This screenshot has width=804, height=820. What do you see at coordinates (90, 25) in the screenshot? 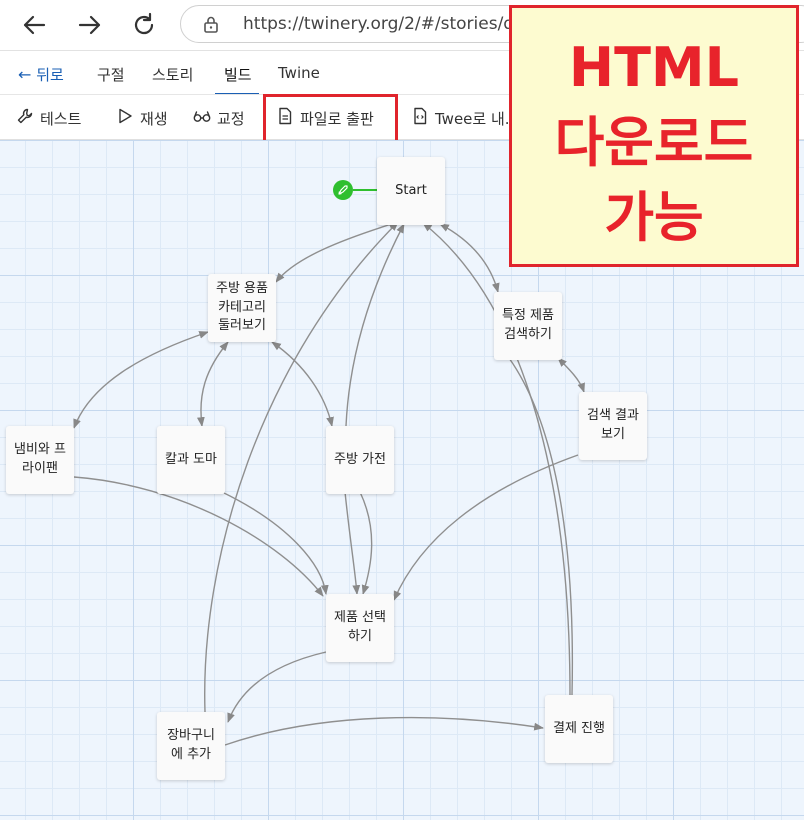
I see `forward-arrow-icon` at bounding box center [90, 25].